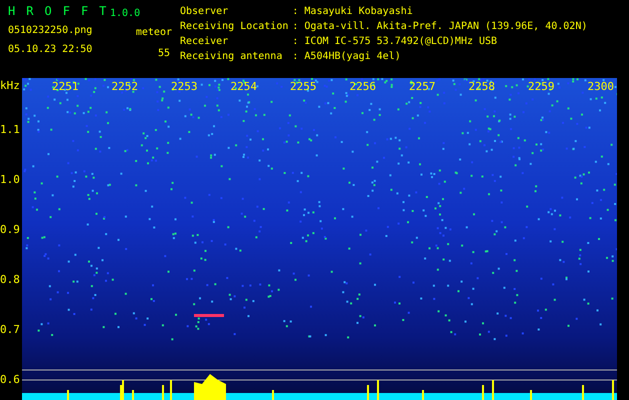 Image resolution: width=629 pixels, height=400 pixels. I want to click on time-label: 2251, so click(65, 86).